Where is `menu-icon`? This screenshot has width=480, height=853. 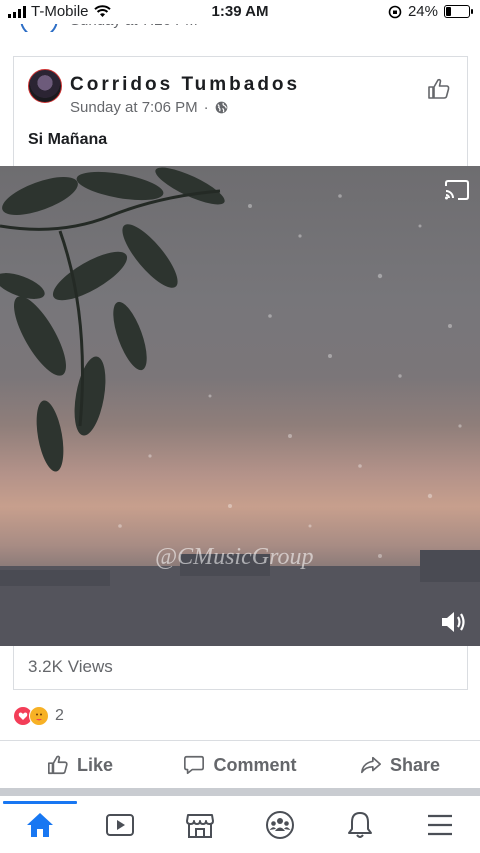
menu-icon is located at coordinates (440, 824).